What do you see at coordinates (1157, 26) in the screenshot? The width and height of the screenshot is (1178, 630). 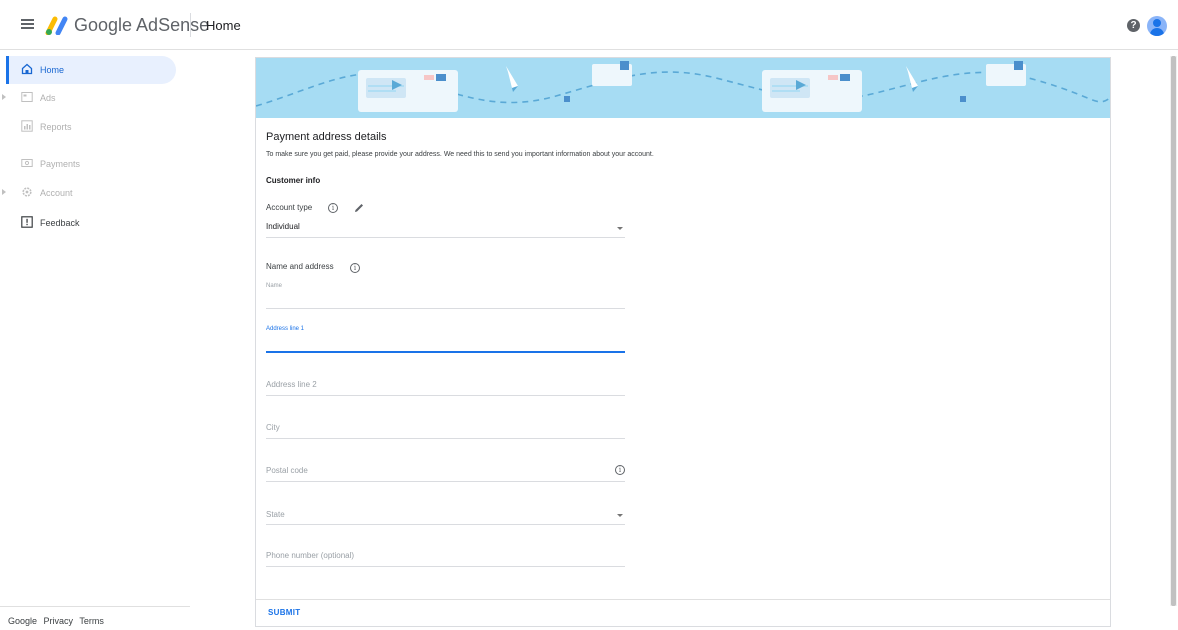 I see `account-avatar` at bounding box center [1157, 26].